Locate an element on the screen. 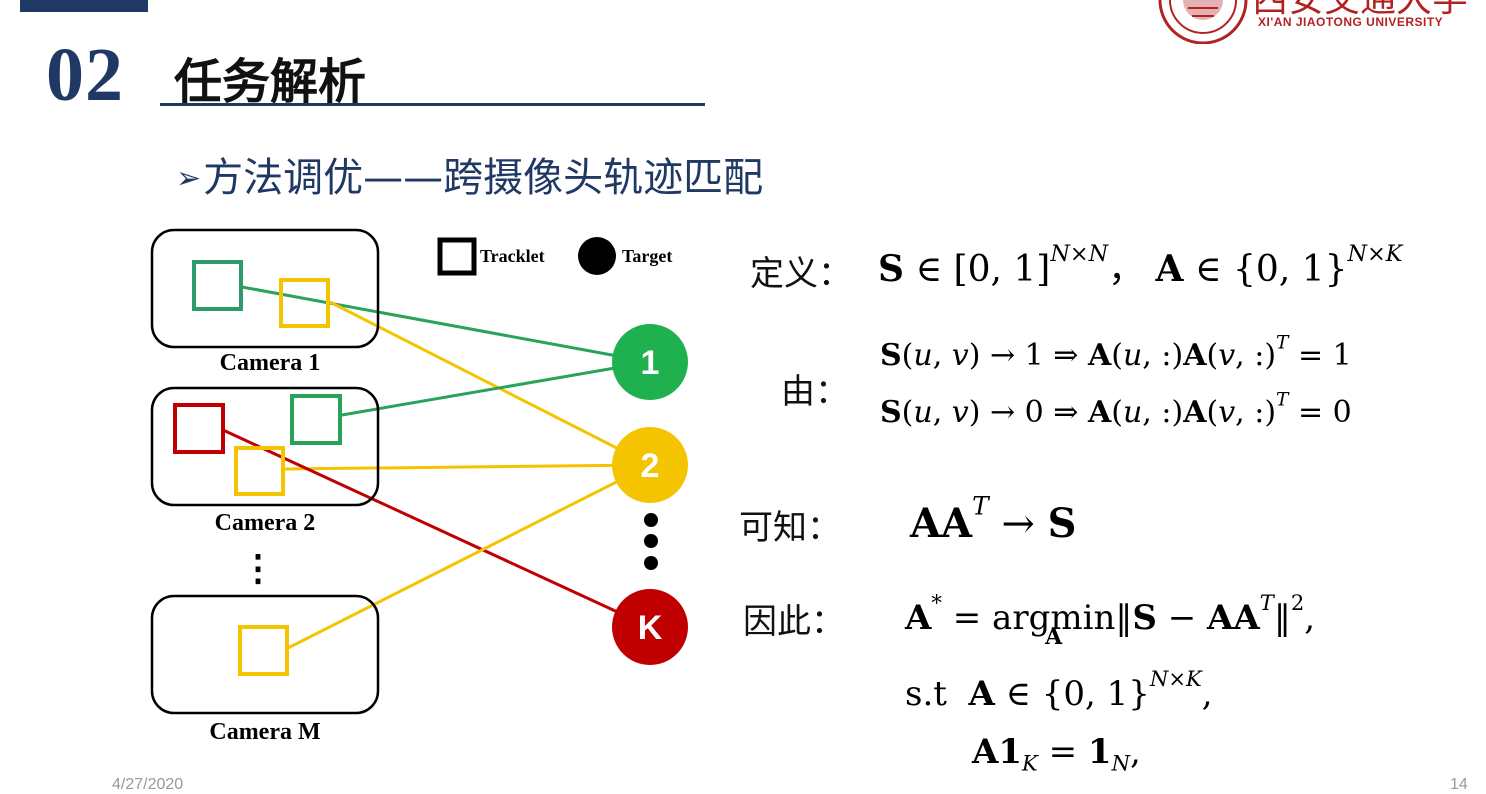 The image size is (1486, 794). define-formula: S ∈ [0, 1]N×N， A ∈ {0, 1}N×K is located at coordinates (1140, 265).